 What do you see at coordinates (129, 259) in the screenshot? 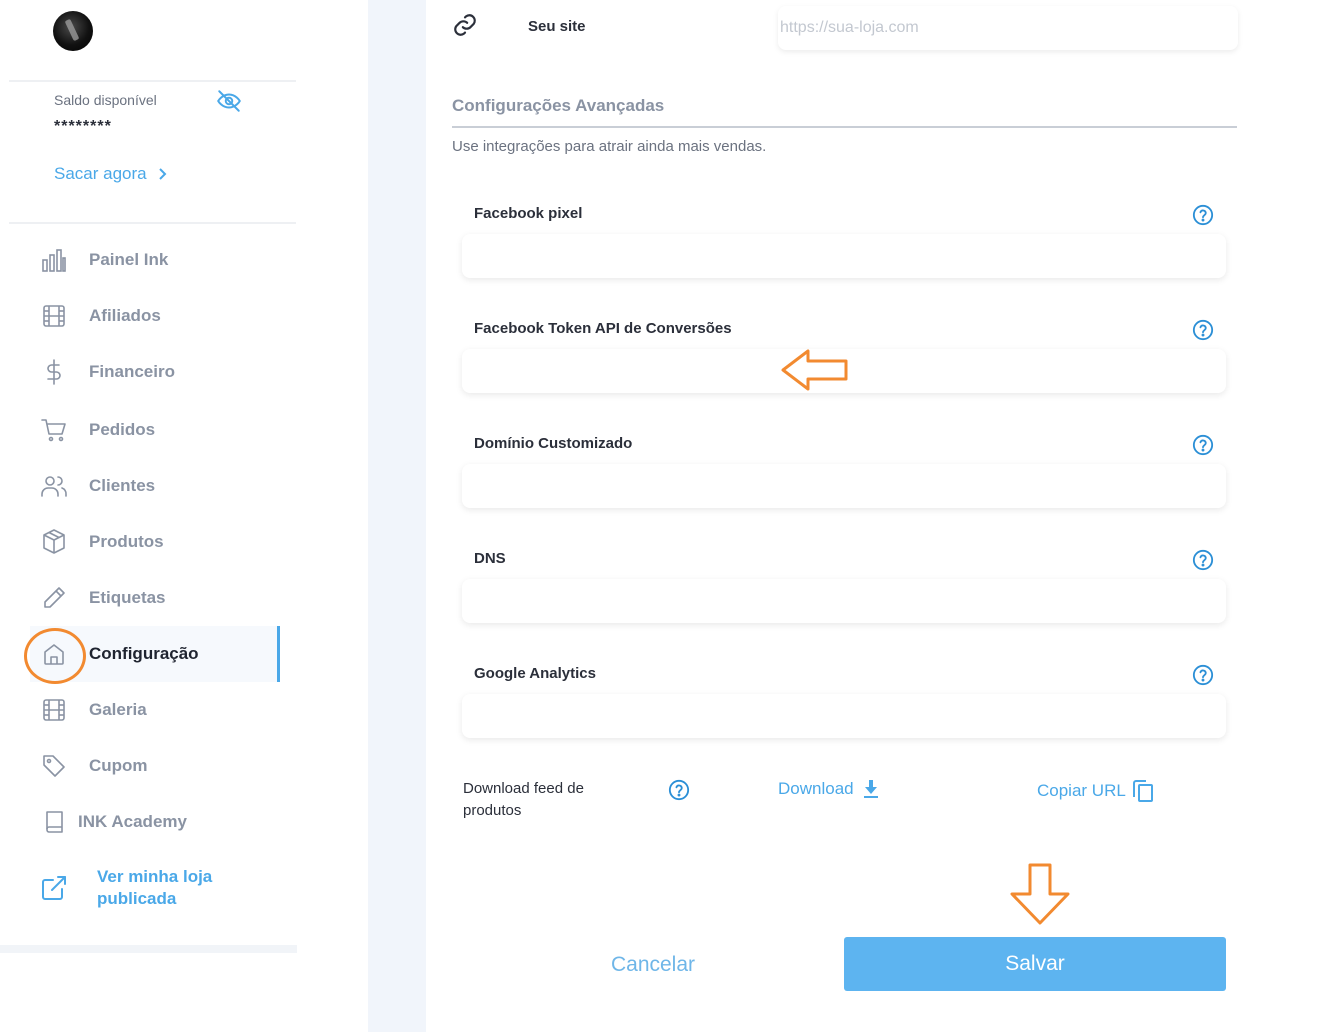
I see `sidebar-item-label: Painel Ink` at bounding box center [129, 259].